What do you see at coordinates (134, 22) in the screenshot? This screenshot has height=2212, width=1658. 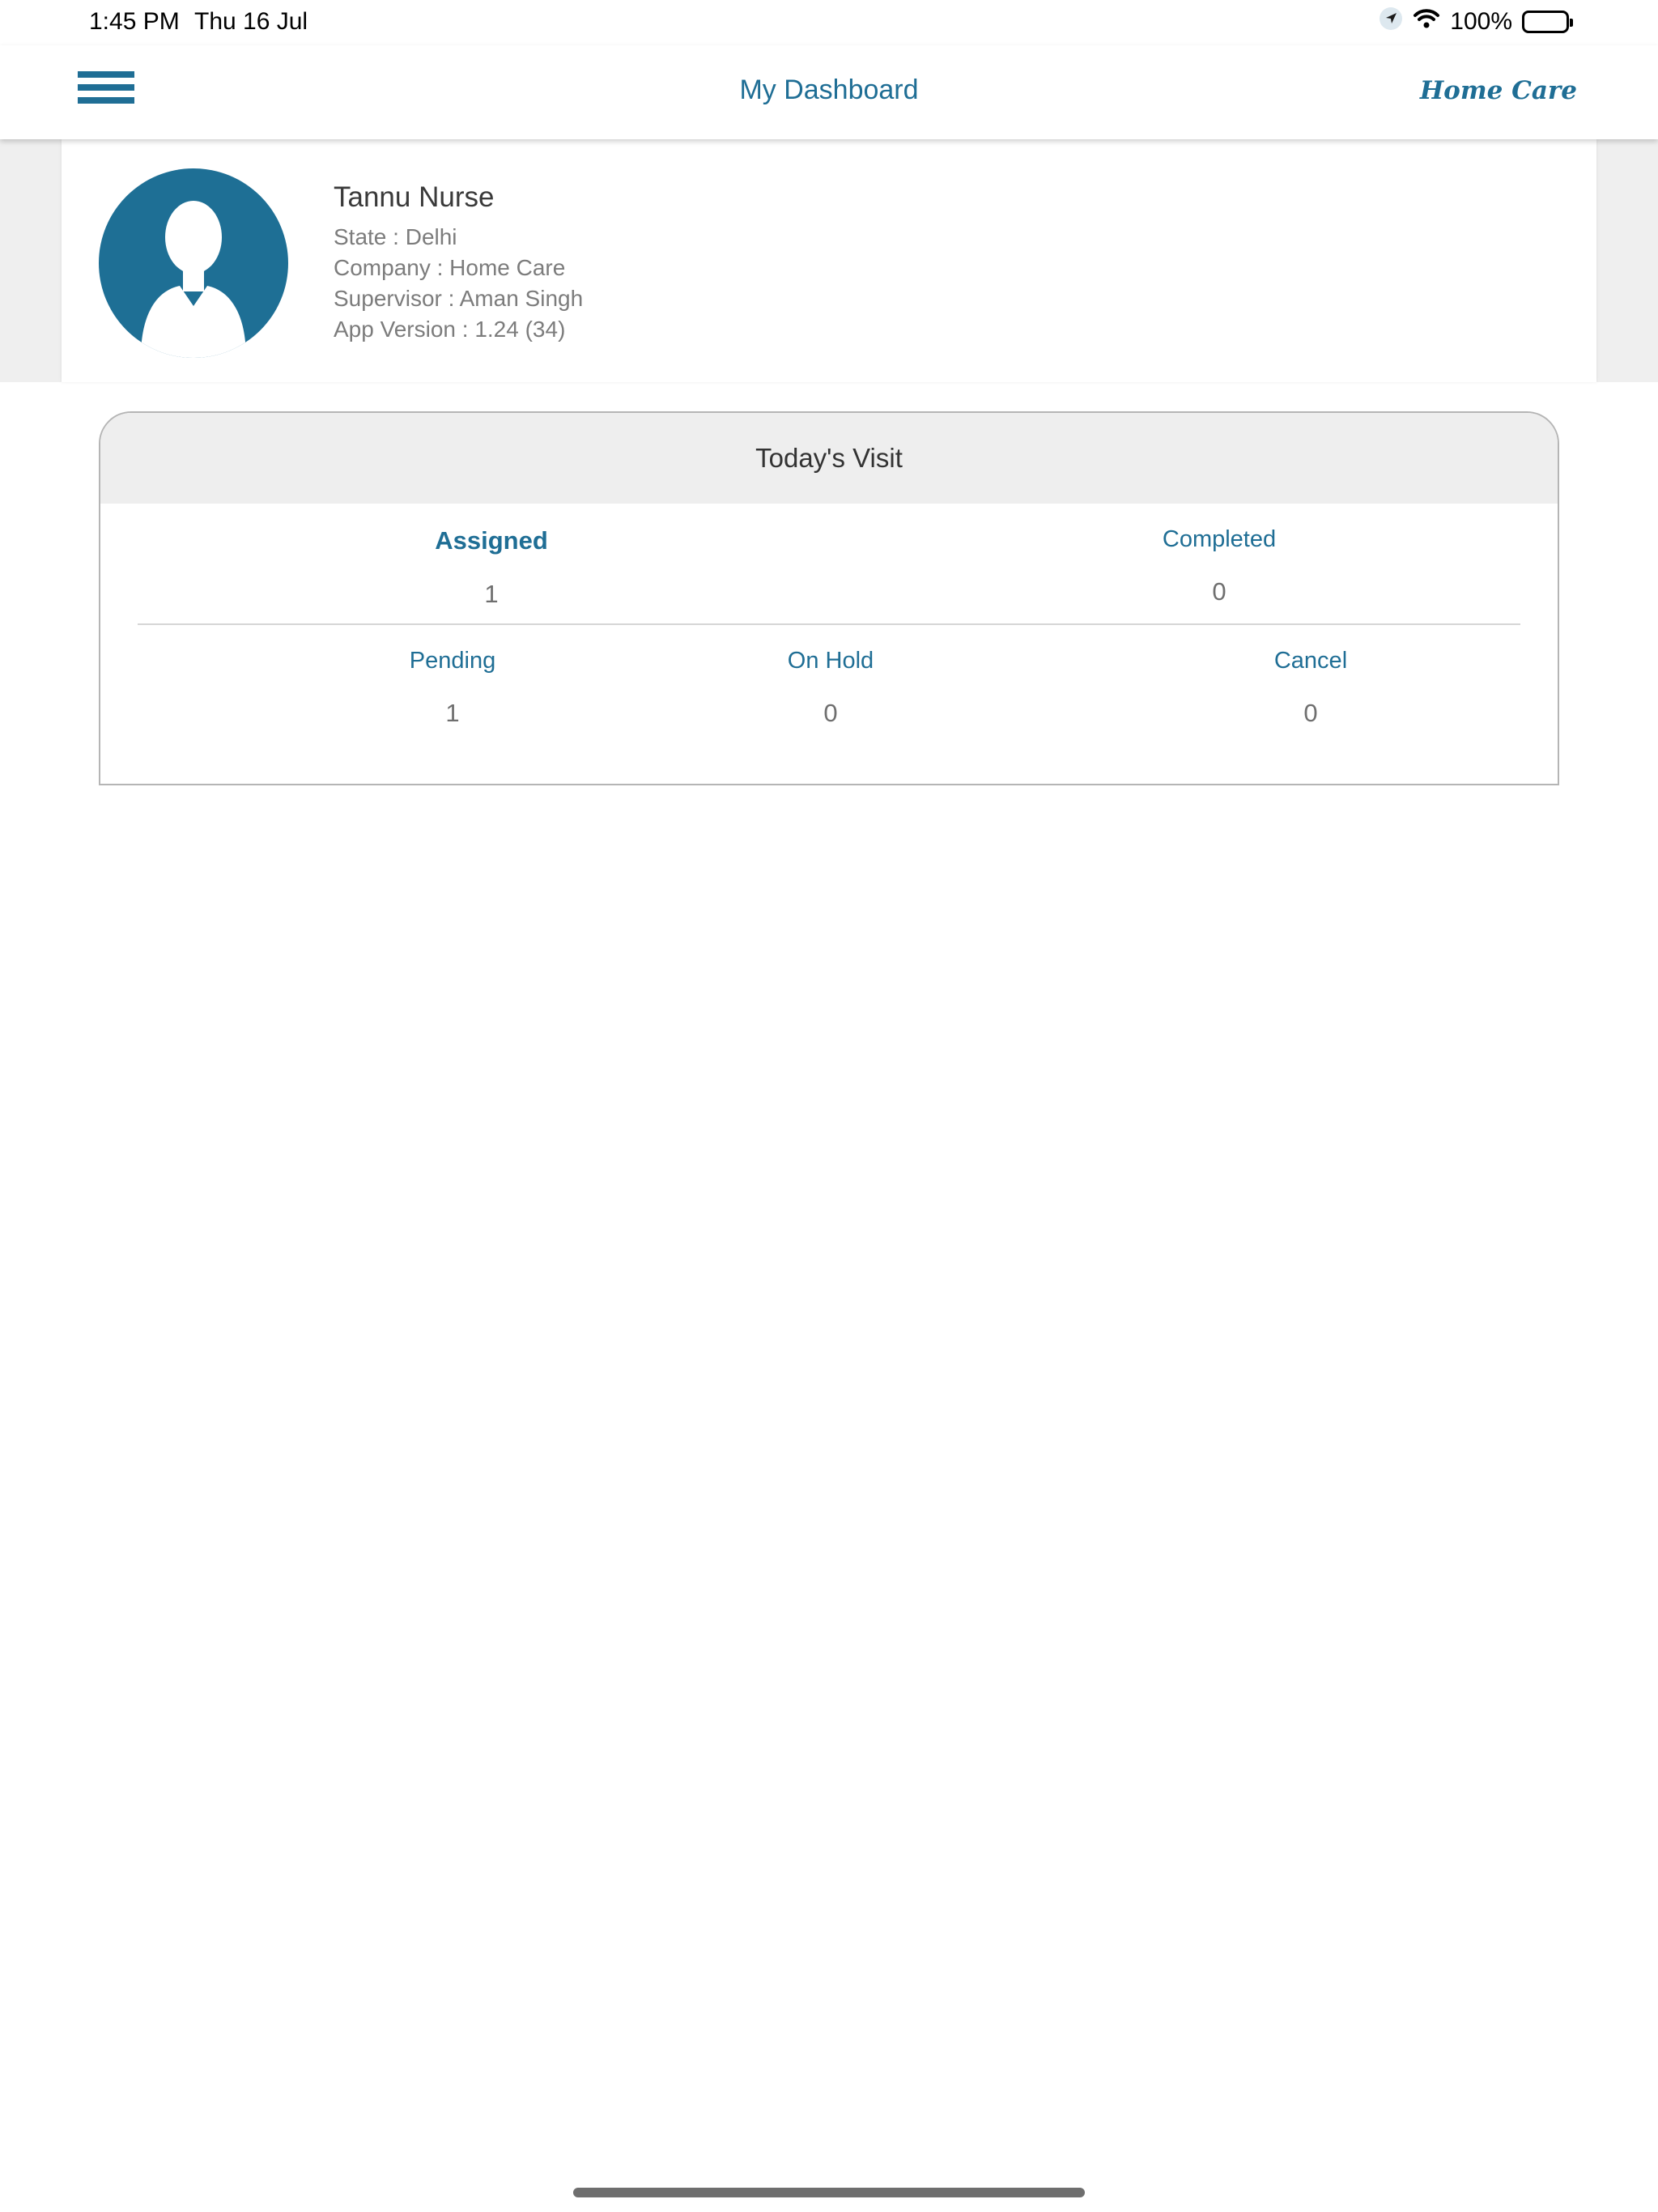 I see `status-time: 1:45 PM` at bounding box center [134, 22].